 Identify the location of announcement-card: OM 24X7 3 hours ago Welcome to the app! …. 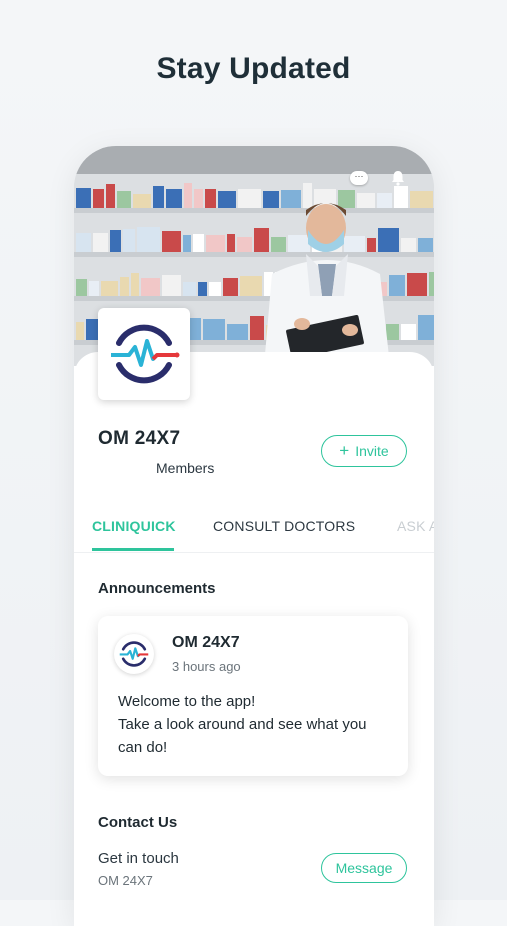
(253, 696).